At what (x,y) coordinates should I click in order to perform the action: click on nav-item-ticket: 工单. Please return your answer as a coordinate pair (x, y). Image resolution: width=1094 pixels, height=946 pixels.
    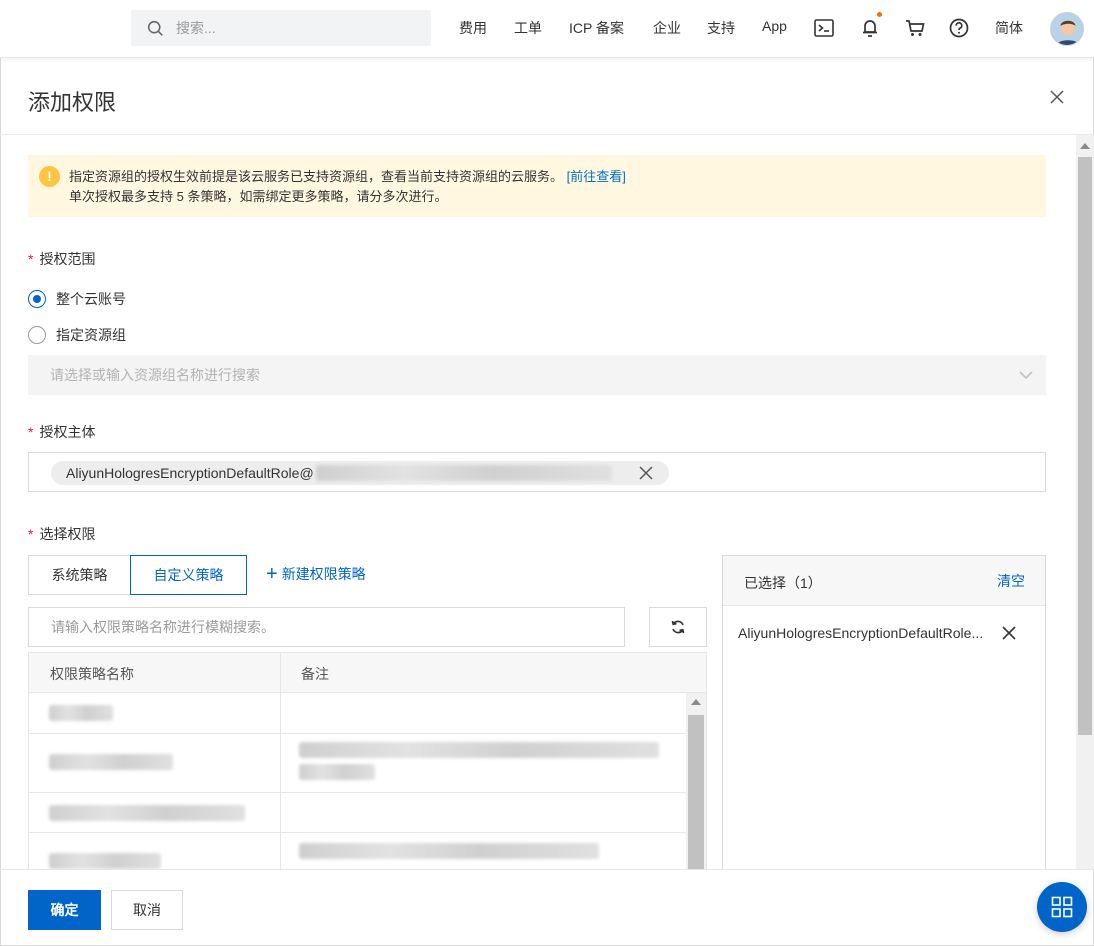
    Looking at the image, I should click on (528, 28).